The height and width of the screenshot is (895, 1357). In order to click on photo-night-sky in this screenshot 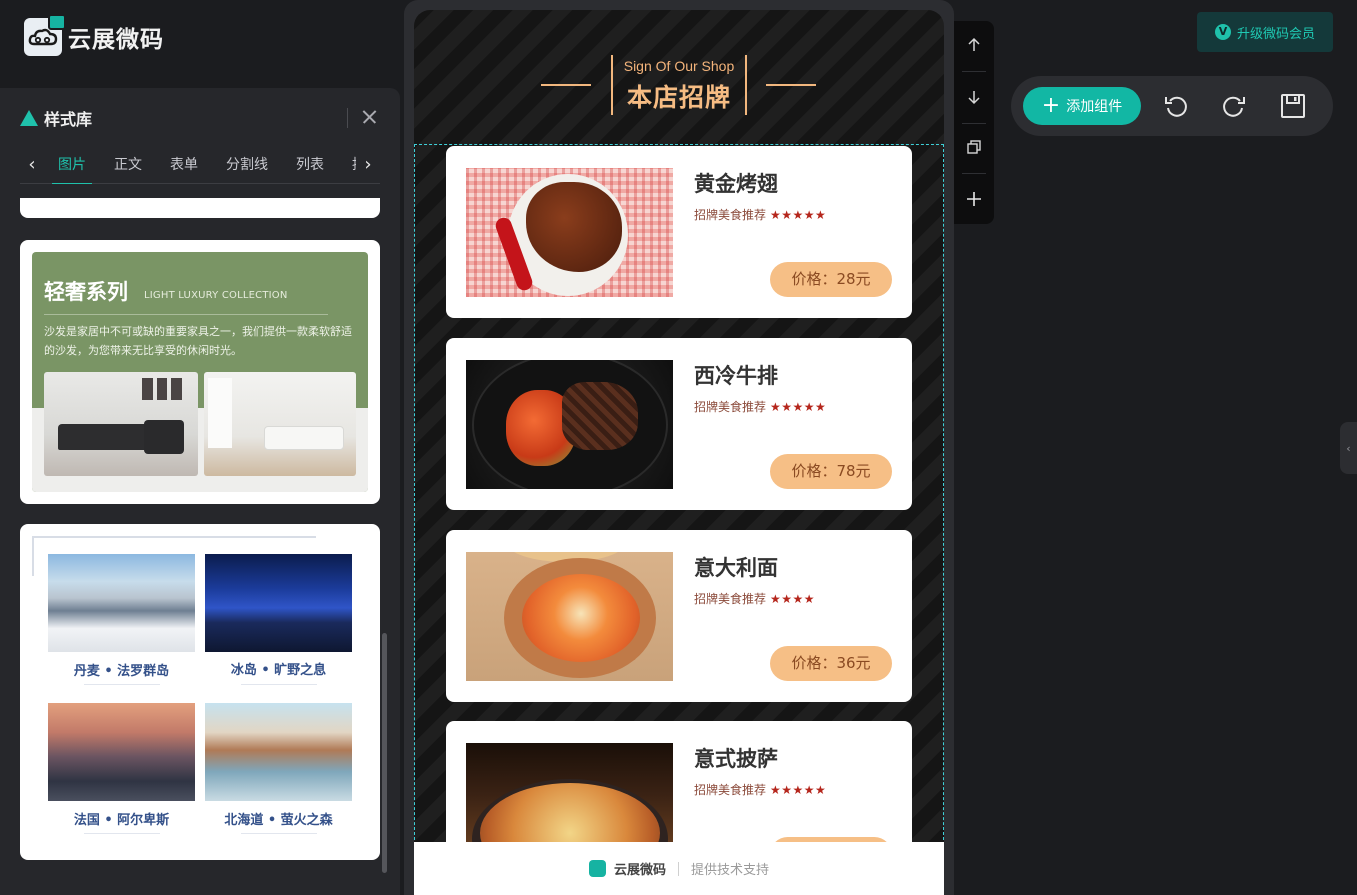, I will do `click(278, 603)`.